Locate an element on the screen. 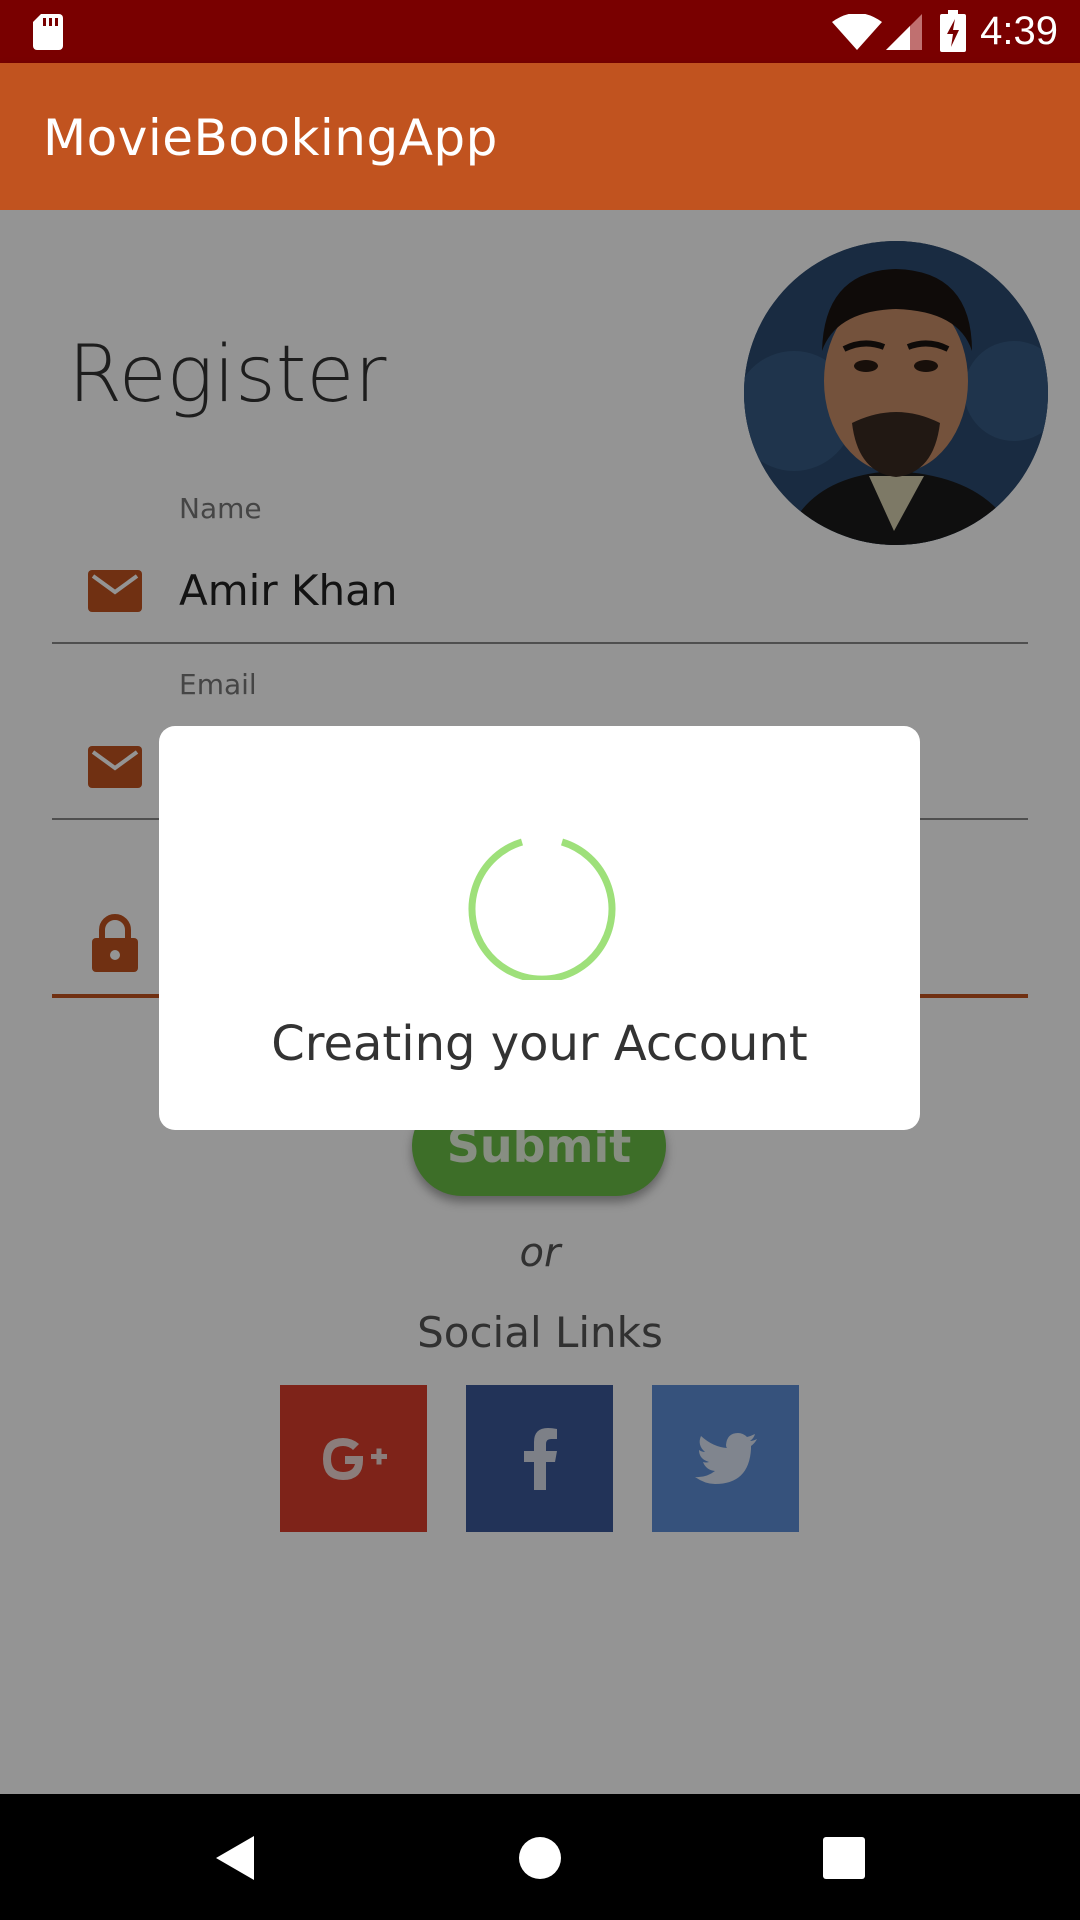 The image size is (1080, 1920). app-bar: MovieBookingApp is located at coordinates (540, 136).